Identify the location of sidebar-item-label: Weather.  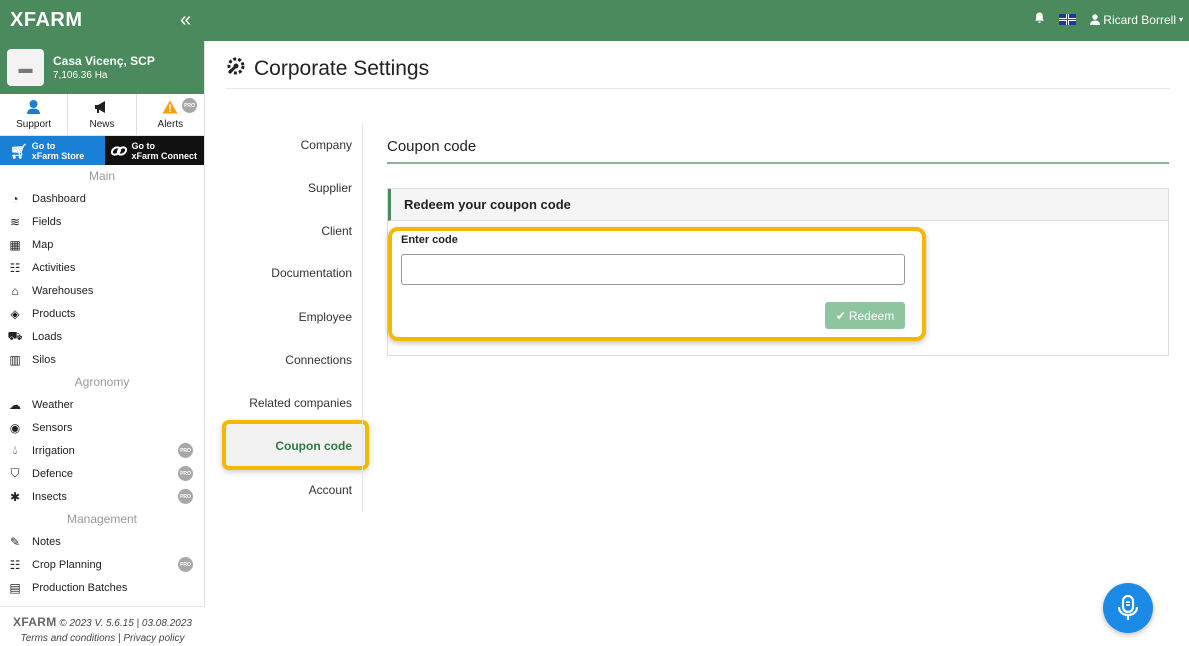
(53, 404).